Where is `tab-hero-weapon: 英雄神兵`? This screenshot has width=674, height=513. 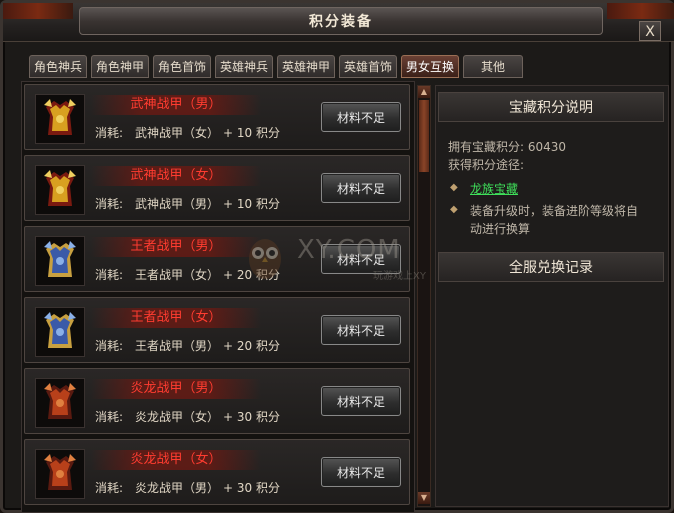
tab-hero-weapon: 英雄神兵 is located at coordinates (244, 66).